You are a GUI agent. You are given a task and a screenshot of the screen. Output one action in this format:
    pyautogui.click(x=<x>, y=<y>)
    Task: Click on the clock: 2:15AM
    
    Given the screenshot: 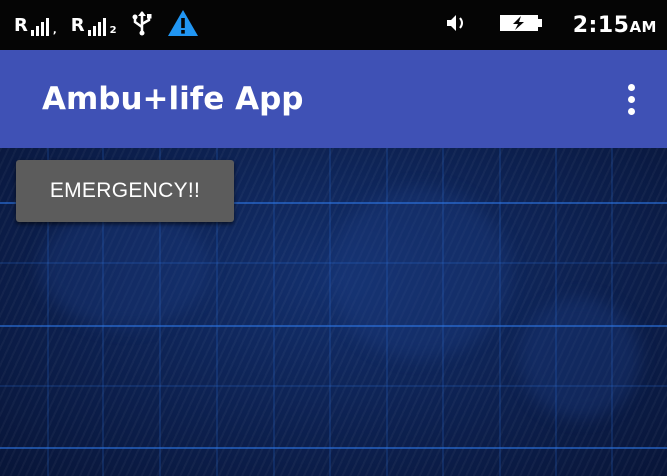 What is the action you would take?
    pyautogui.click(x=615, y=25)
    